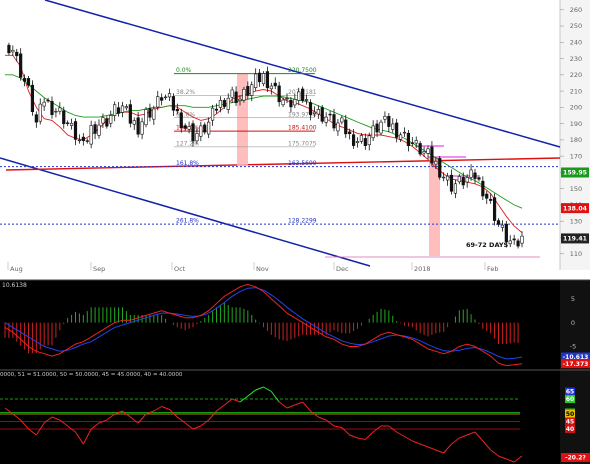 This screenshot has height=464, width=590. I want to click on price-axis-label: 240, so click(576, 42).